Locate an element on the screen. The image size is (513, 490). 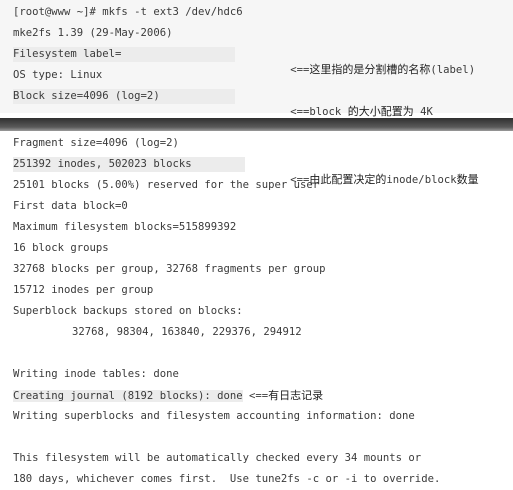
fragment-size-line: Fragment size=4096 (log=2) is located at coordinates (96, 143).